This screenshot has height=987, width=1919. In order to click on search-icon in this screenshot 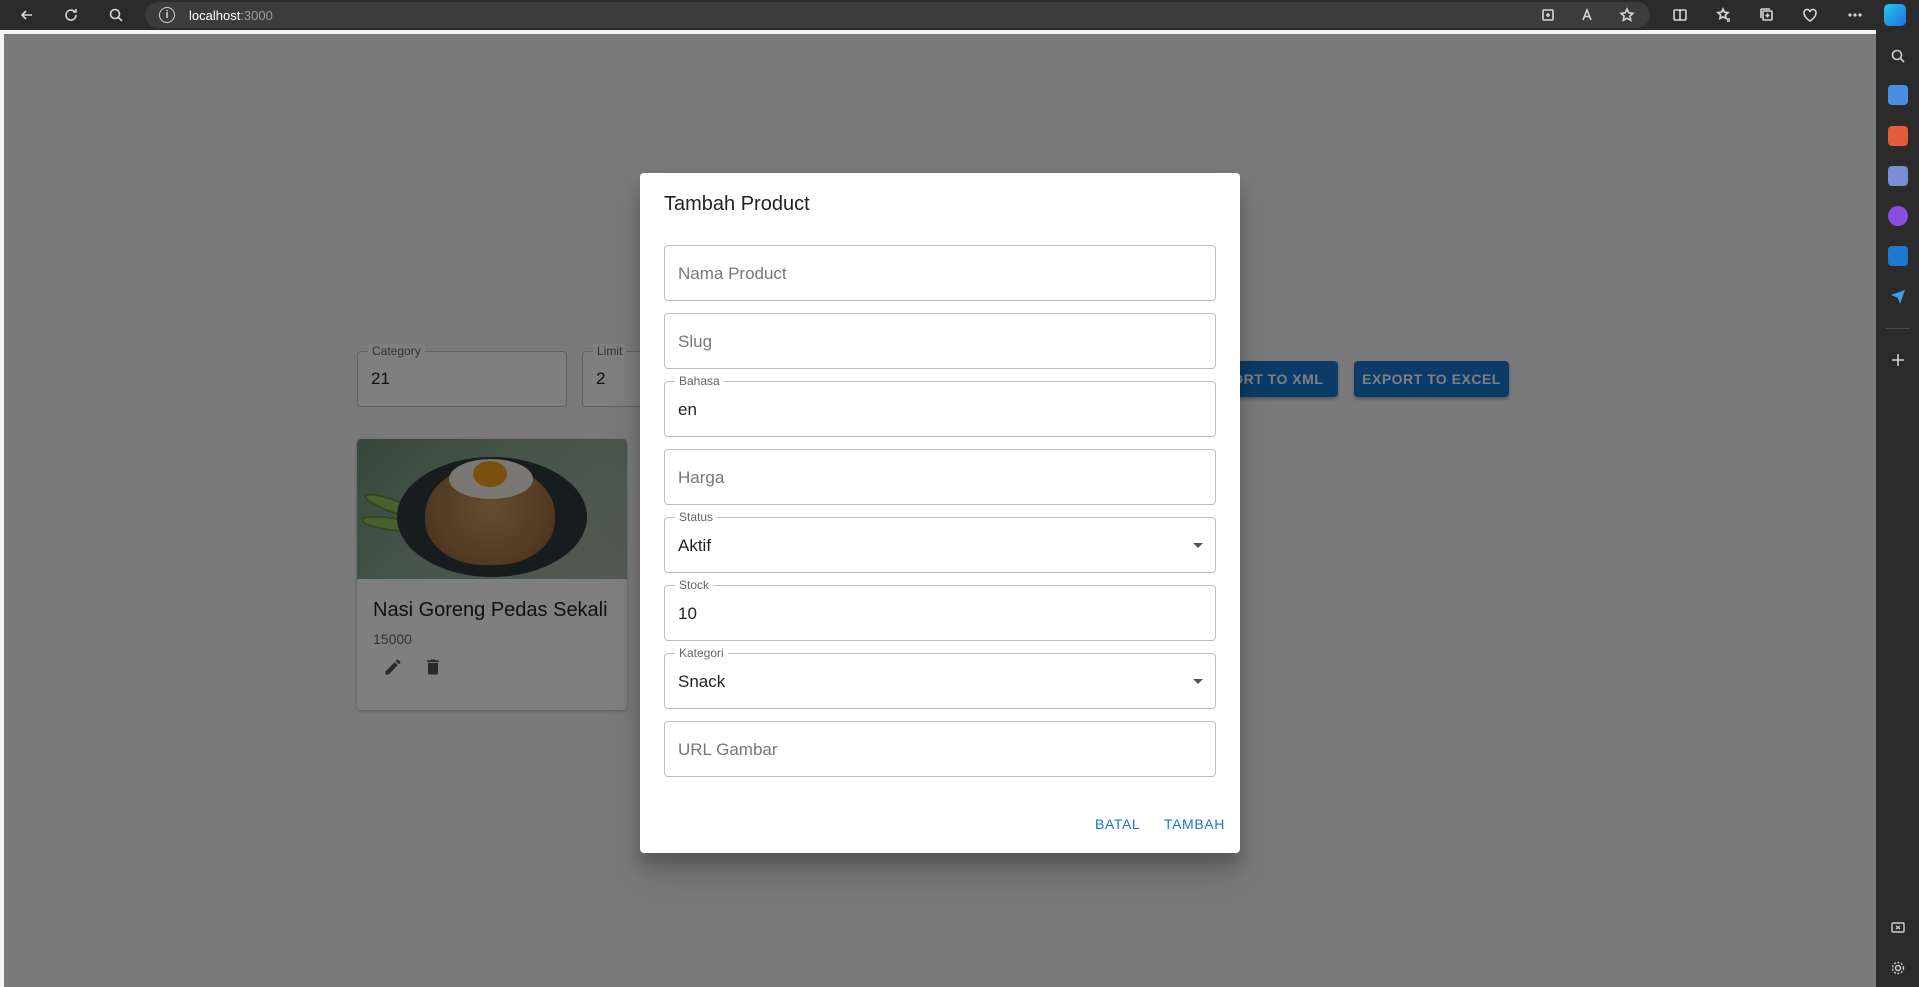, I will do `click(116, 15)`.